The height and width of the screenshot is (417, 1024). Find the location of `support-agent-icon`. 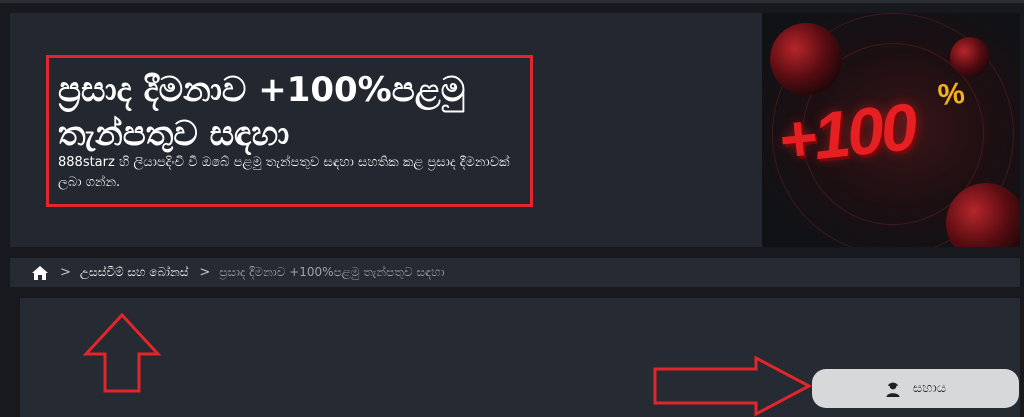

support-agent-icon is located at coordinates (893, 389).